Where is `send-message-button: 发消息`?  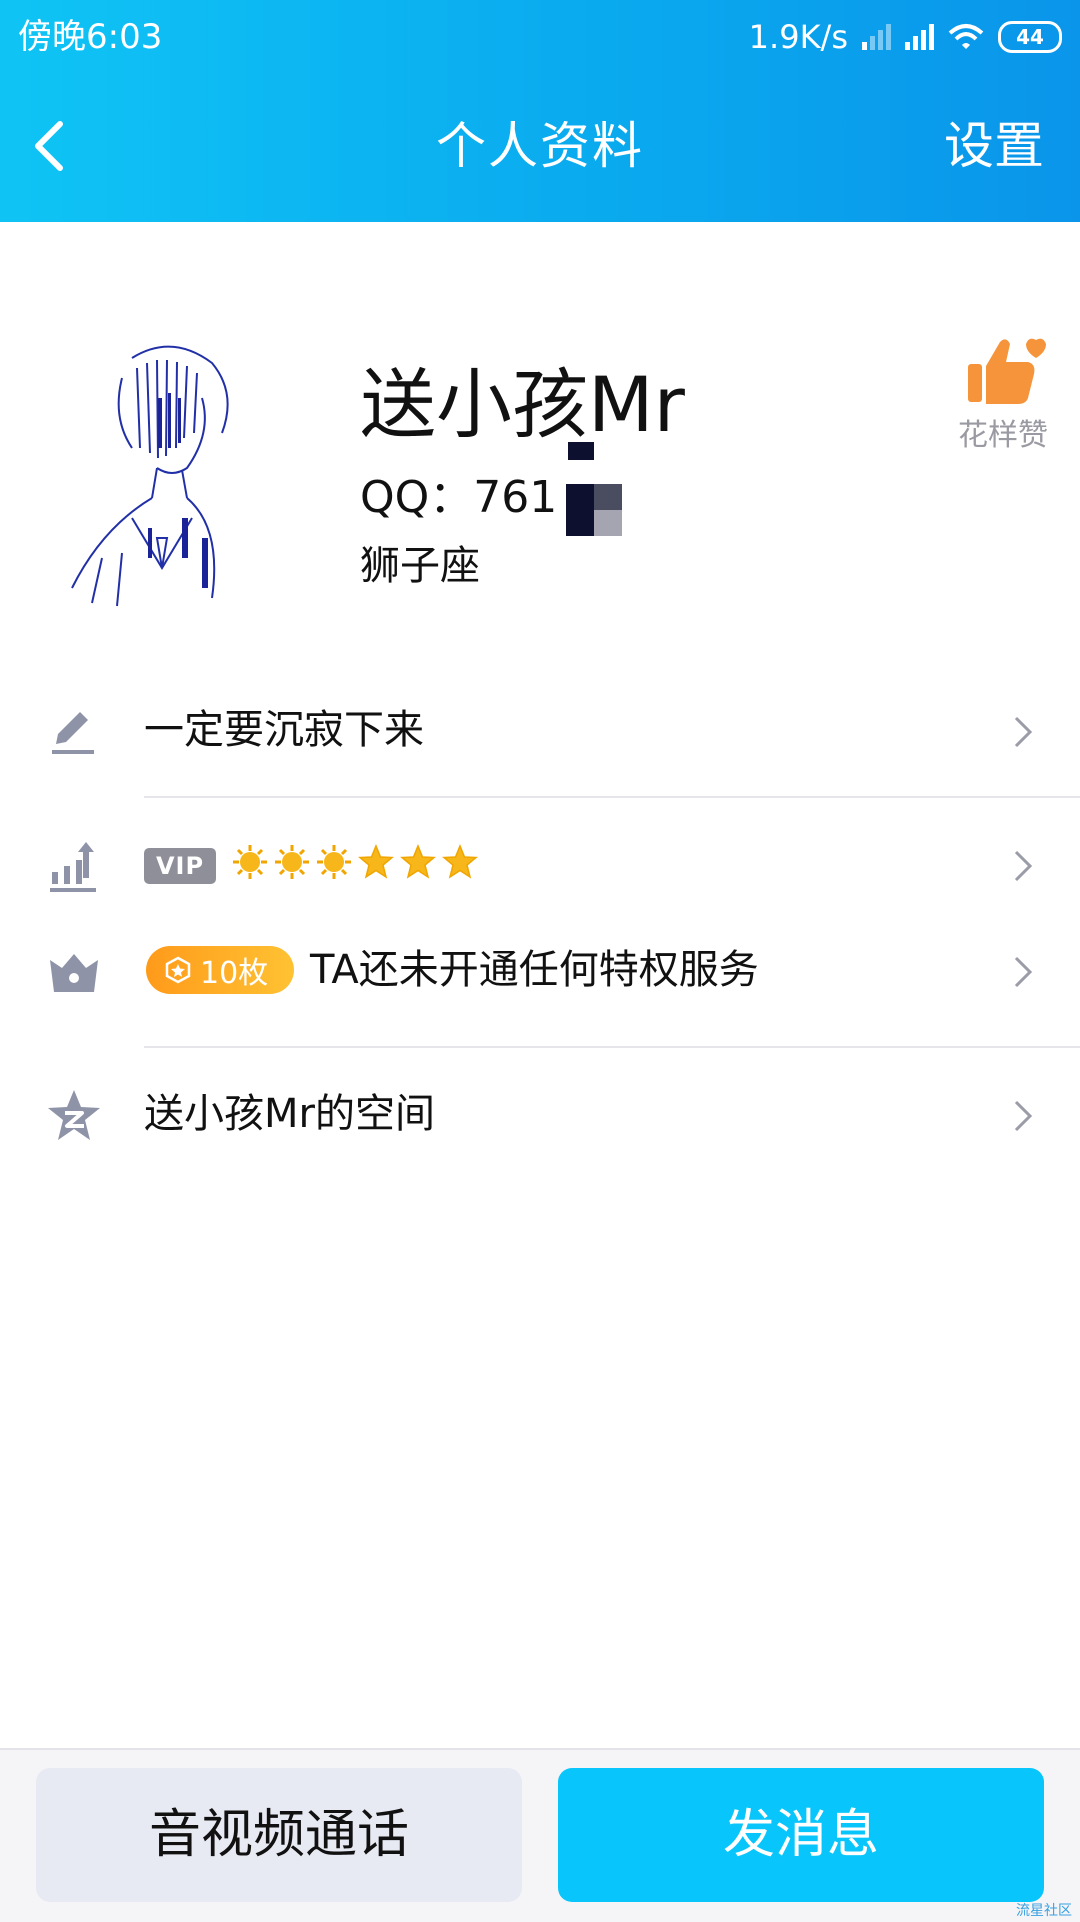 send-message-button: 发消息 is located at coordinates (801, 1835).